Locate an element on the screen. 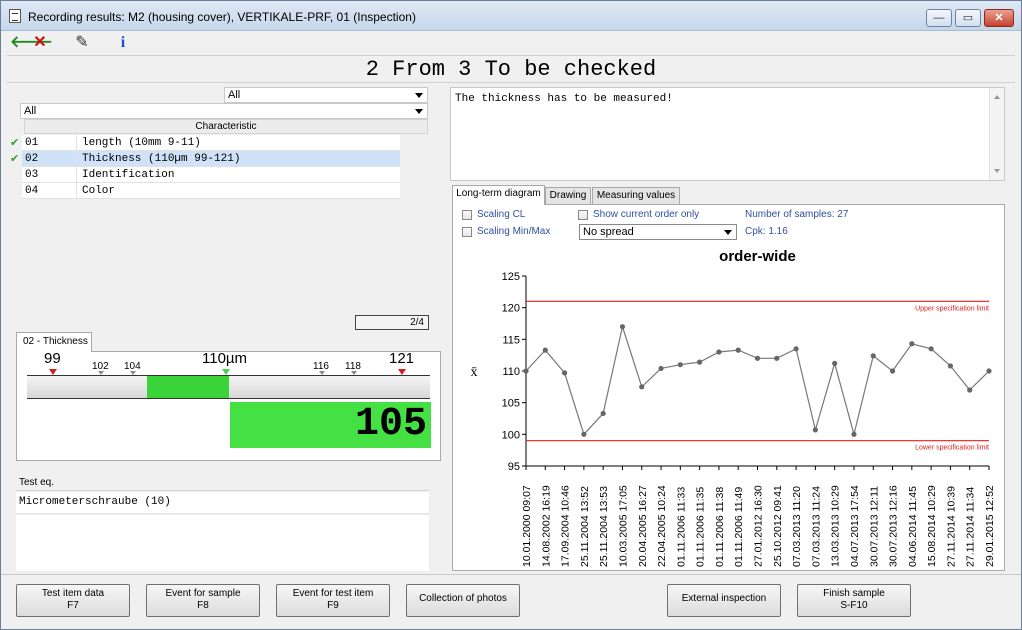 The width and height of the screenshot is (1022, 630). cpk-label: Cpk: 1.16 is located at coordinates (766, 231).